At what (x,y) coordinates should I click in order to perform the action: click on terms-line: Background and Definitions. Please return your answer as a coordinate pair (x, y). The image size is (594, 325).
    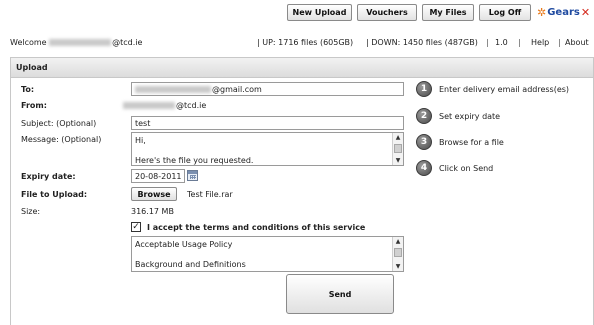
    Looking at the image, I should click on (190, 264).